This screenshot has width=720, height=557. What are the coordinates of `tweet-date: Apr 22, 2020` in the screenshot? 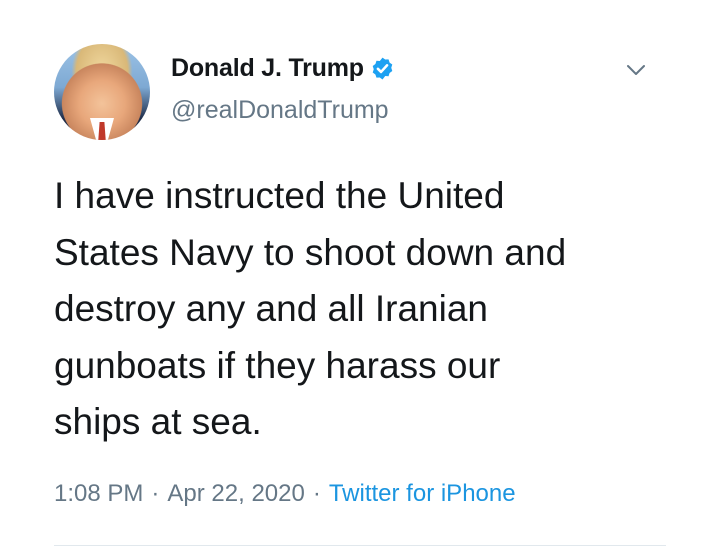 It's located at (235, 493).